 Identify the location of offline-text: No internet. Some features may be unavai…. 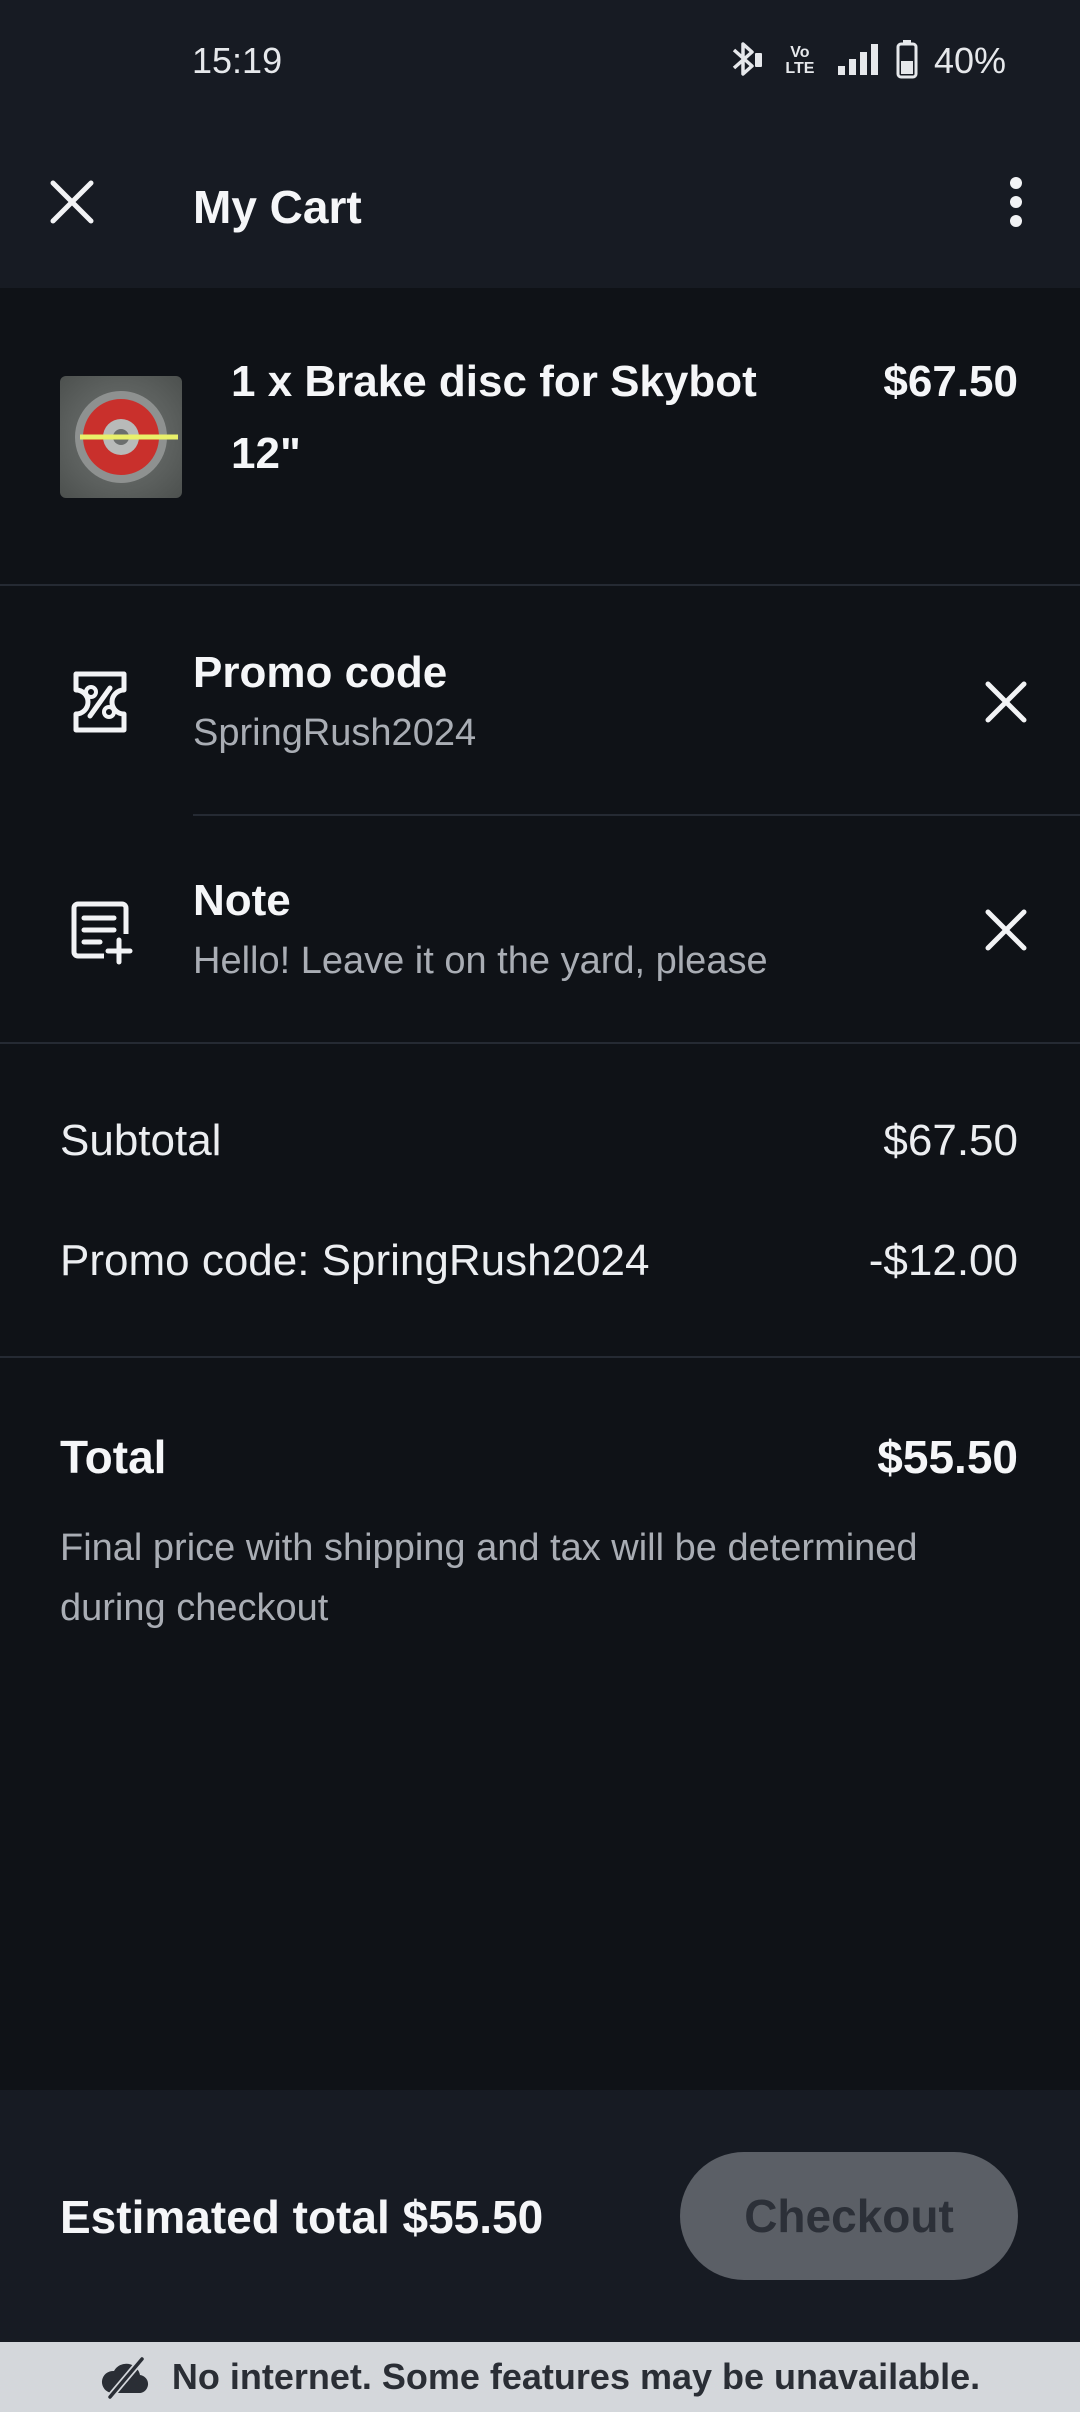
(576, 2376).